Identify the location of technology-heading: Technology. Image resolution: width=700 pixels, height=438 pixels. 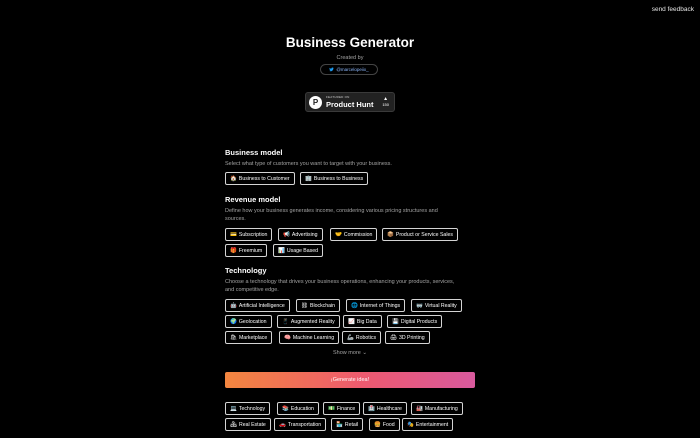
(246, 270).